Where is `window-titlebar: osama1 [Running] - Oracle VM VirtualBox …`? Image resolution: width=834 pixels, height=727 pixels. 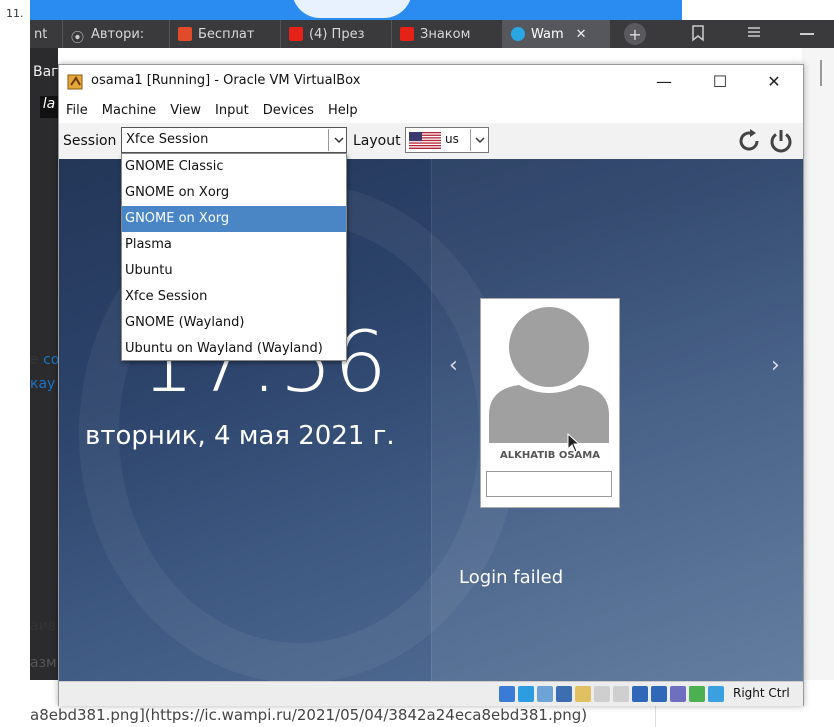
window-titlebar: osama1 [Running] - Oracle VM VirtualBox … is located at coordinates (431, 81).